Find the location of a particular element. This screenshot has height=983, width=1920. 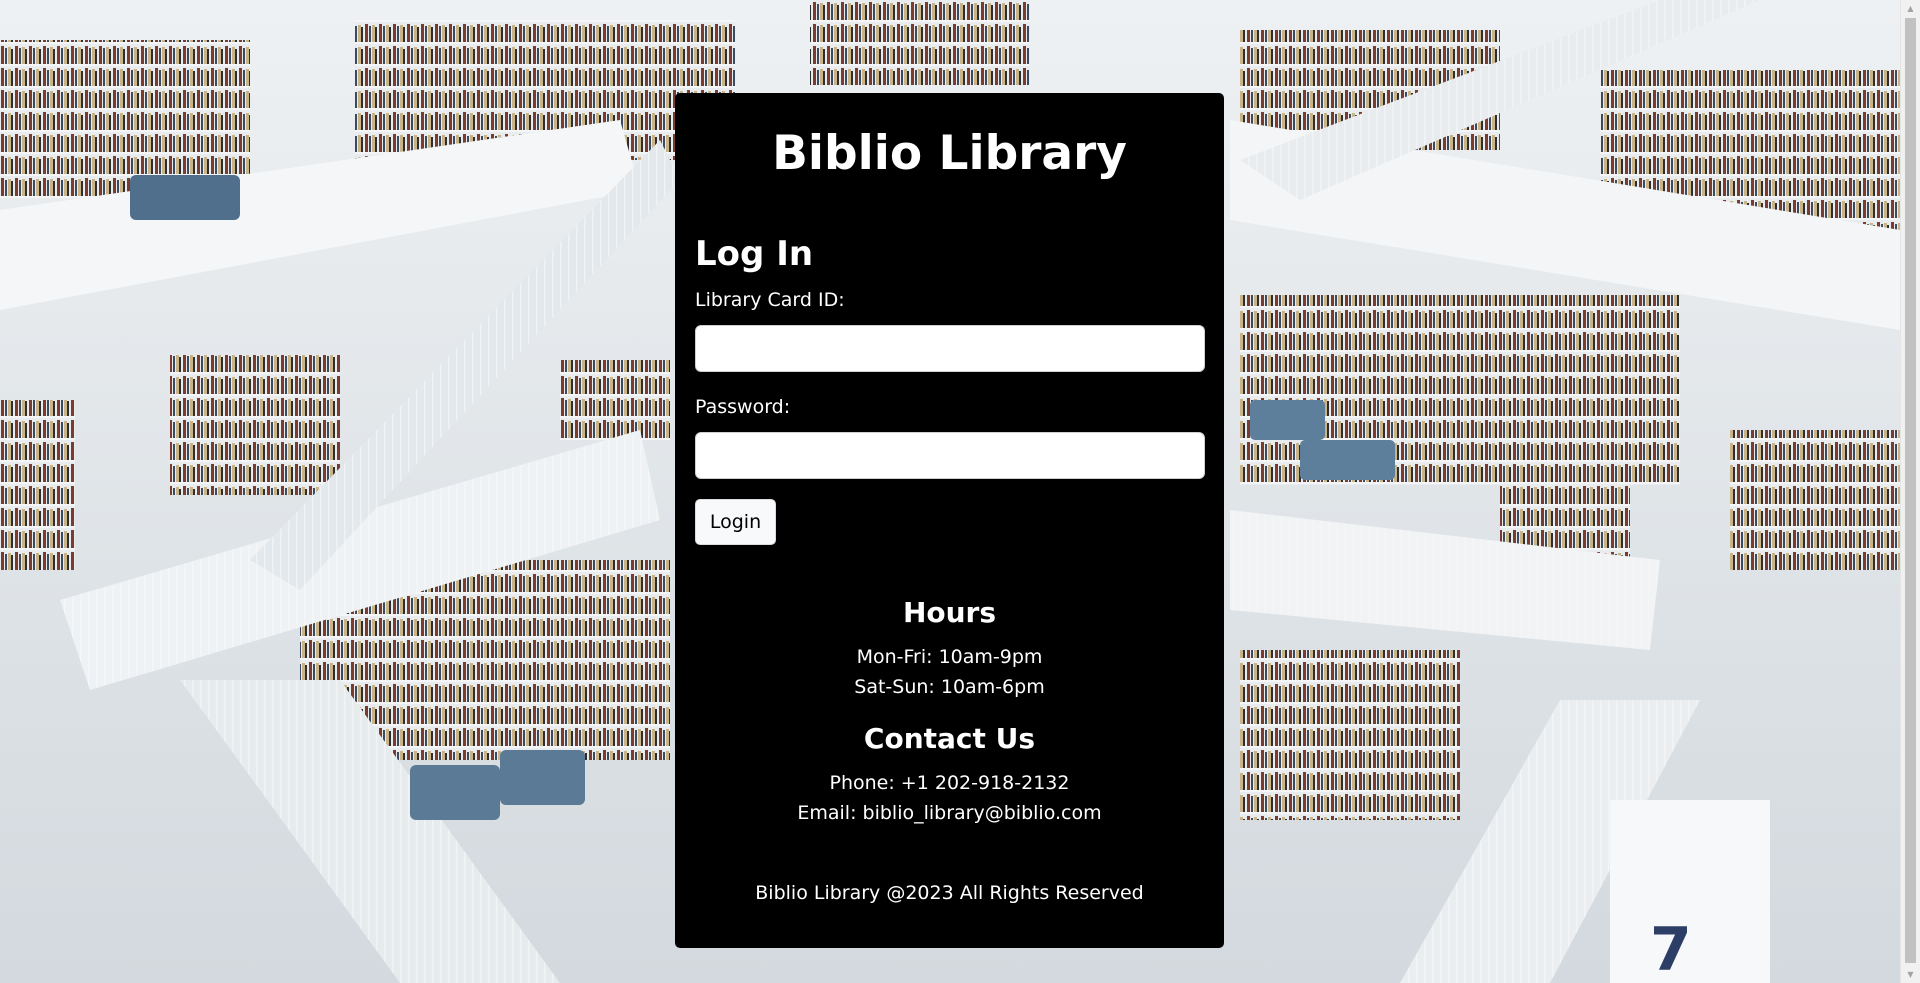

page-scrollbar: ▲ ▼ is located at coordinates (1910, 491).